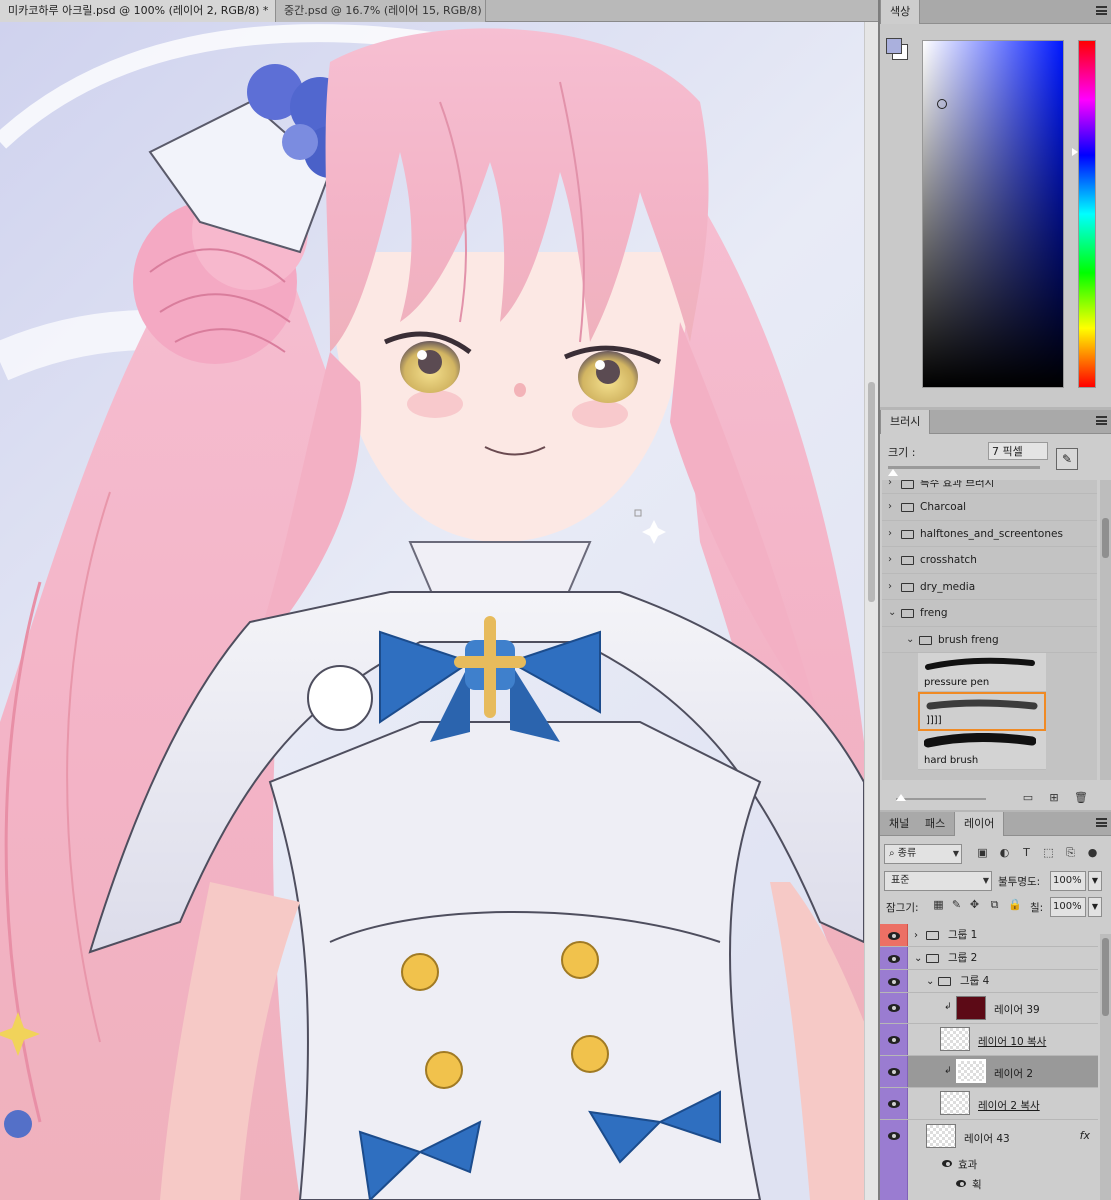 The image size is (1111, 1200). Describe the element at coordinates (989, 981) in the screenshot. I see `layer-row: ⌄ 그룹 4` at that location.